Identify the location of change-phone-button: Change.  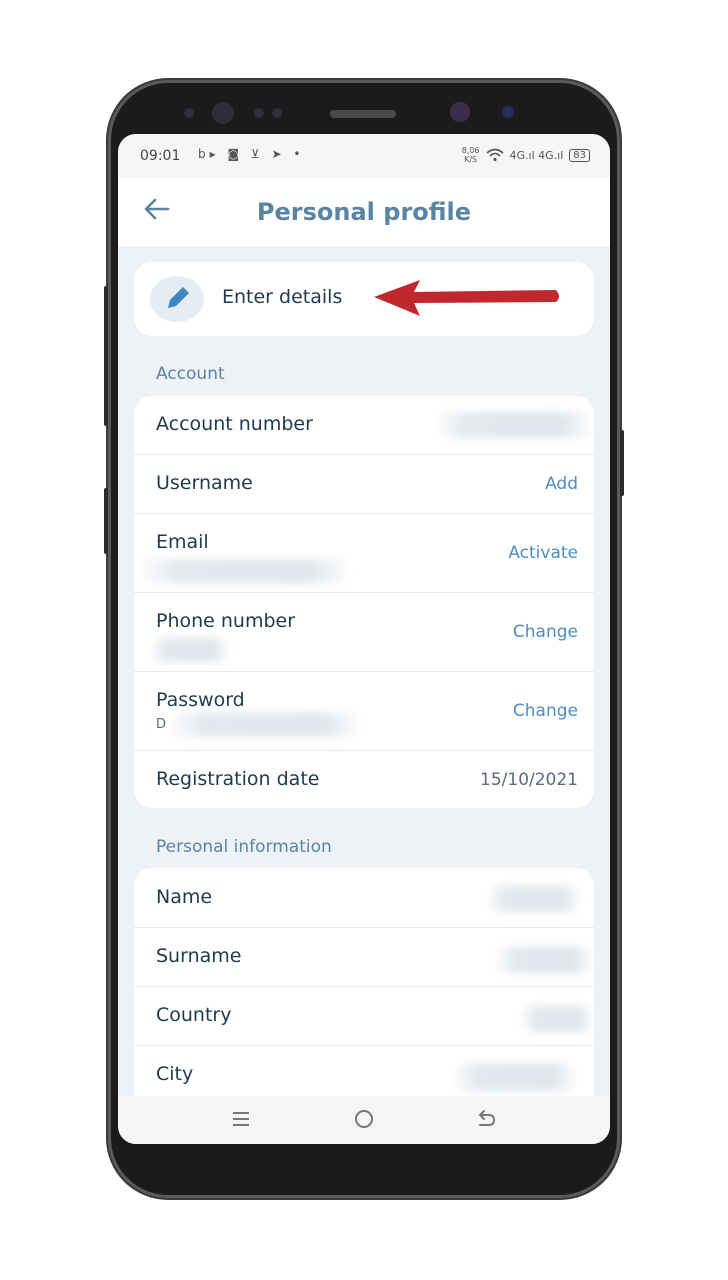
(545, 632).